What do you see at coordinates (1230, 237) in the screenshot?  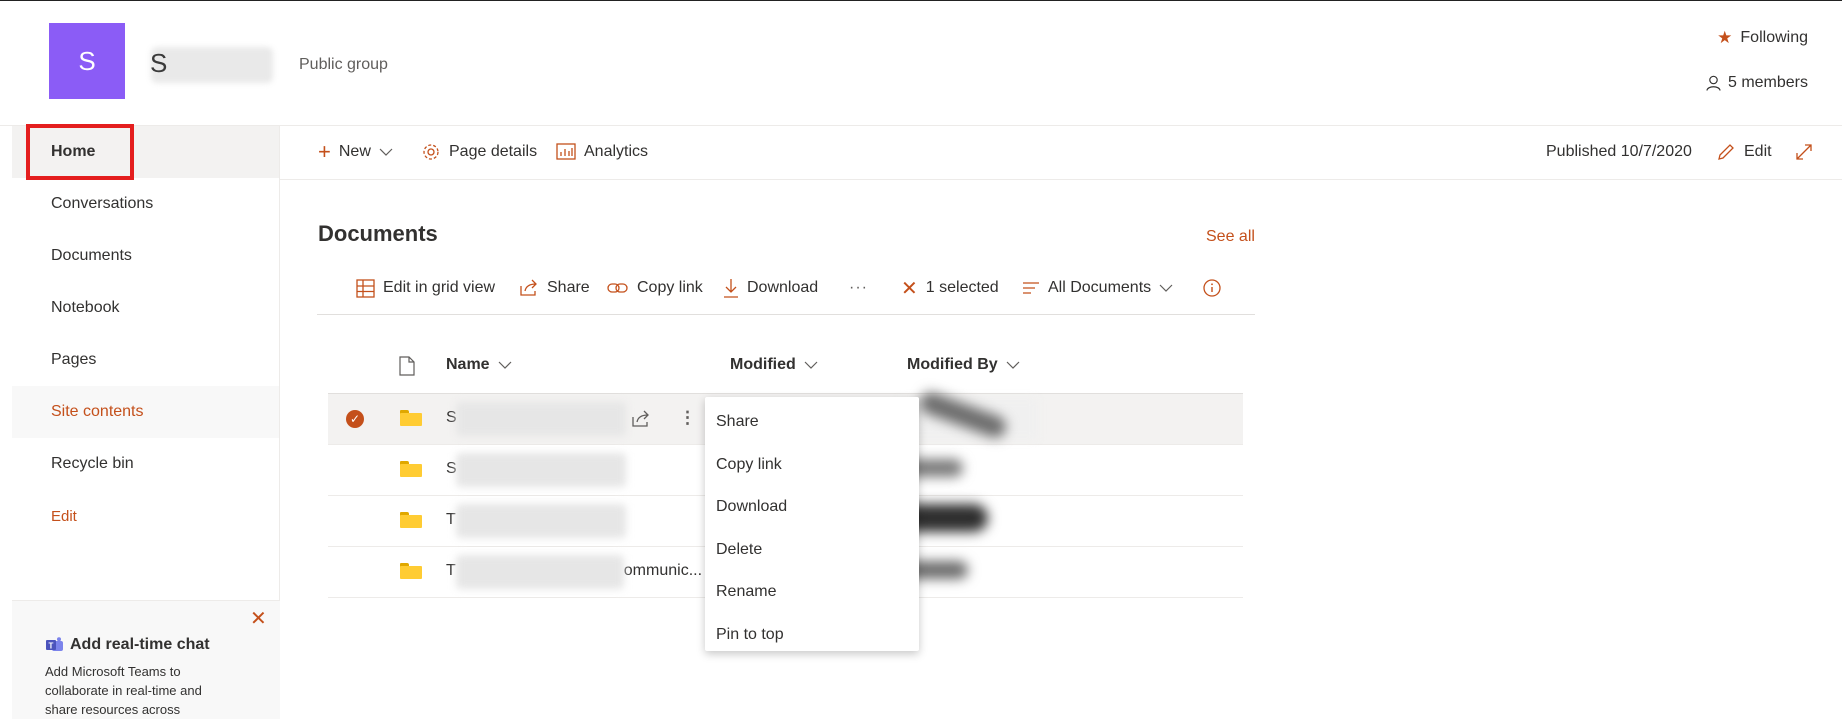 I see `see-all-link: See all` at bounding box center [1230, 237].